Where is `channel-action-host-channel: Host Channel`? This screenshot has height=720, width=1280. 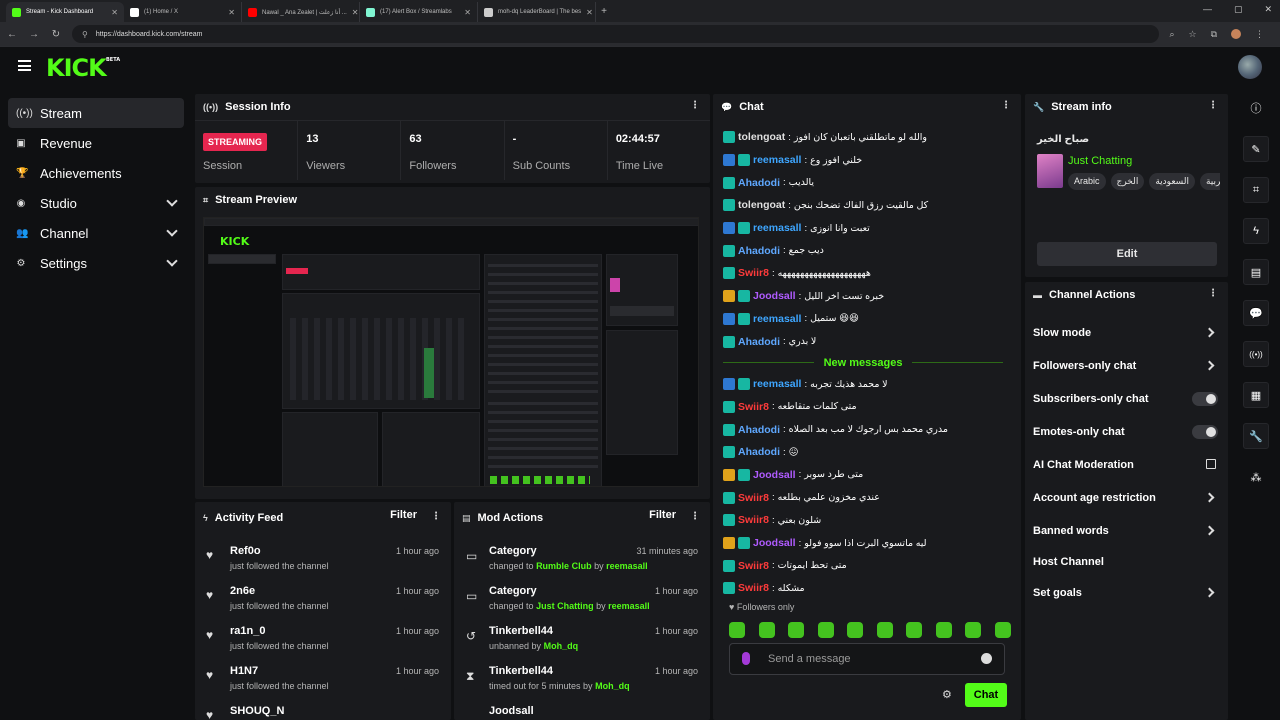 channel-action-host-channel: Host Channel is located at coordinates (1126, 561).